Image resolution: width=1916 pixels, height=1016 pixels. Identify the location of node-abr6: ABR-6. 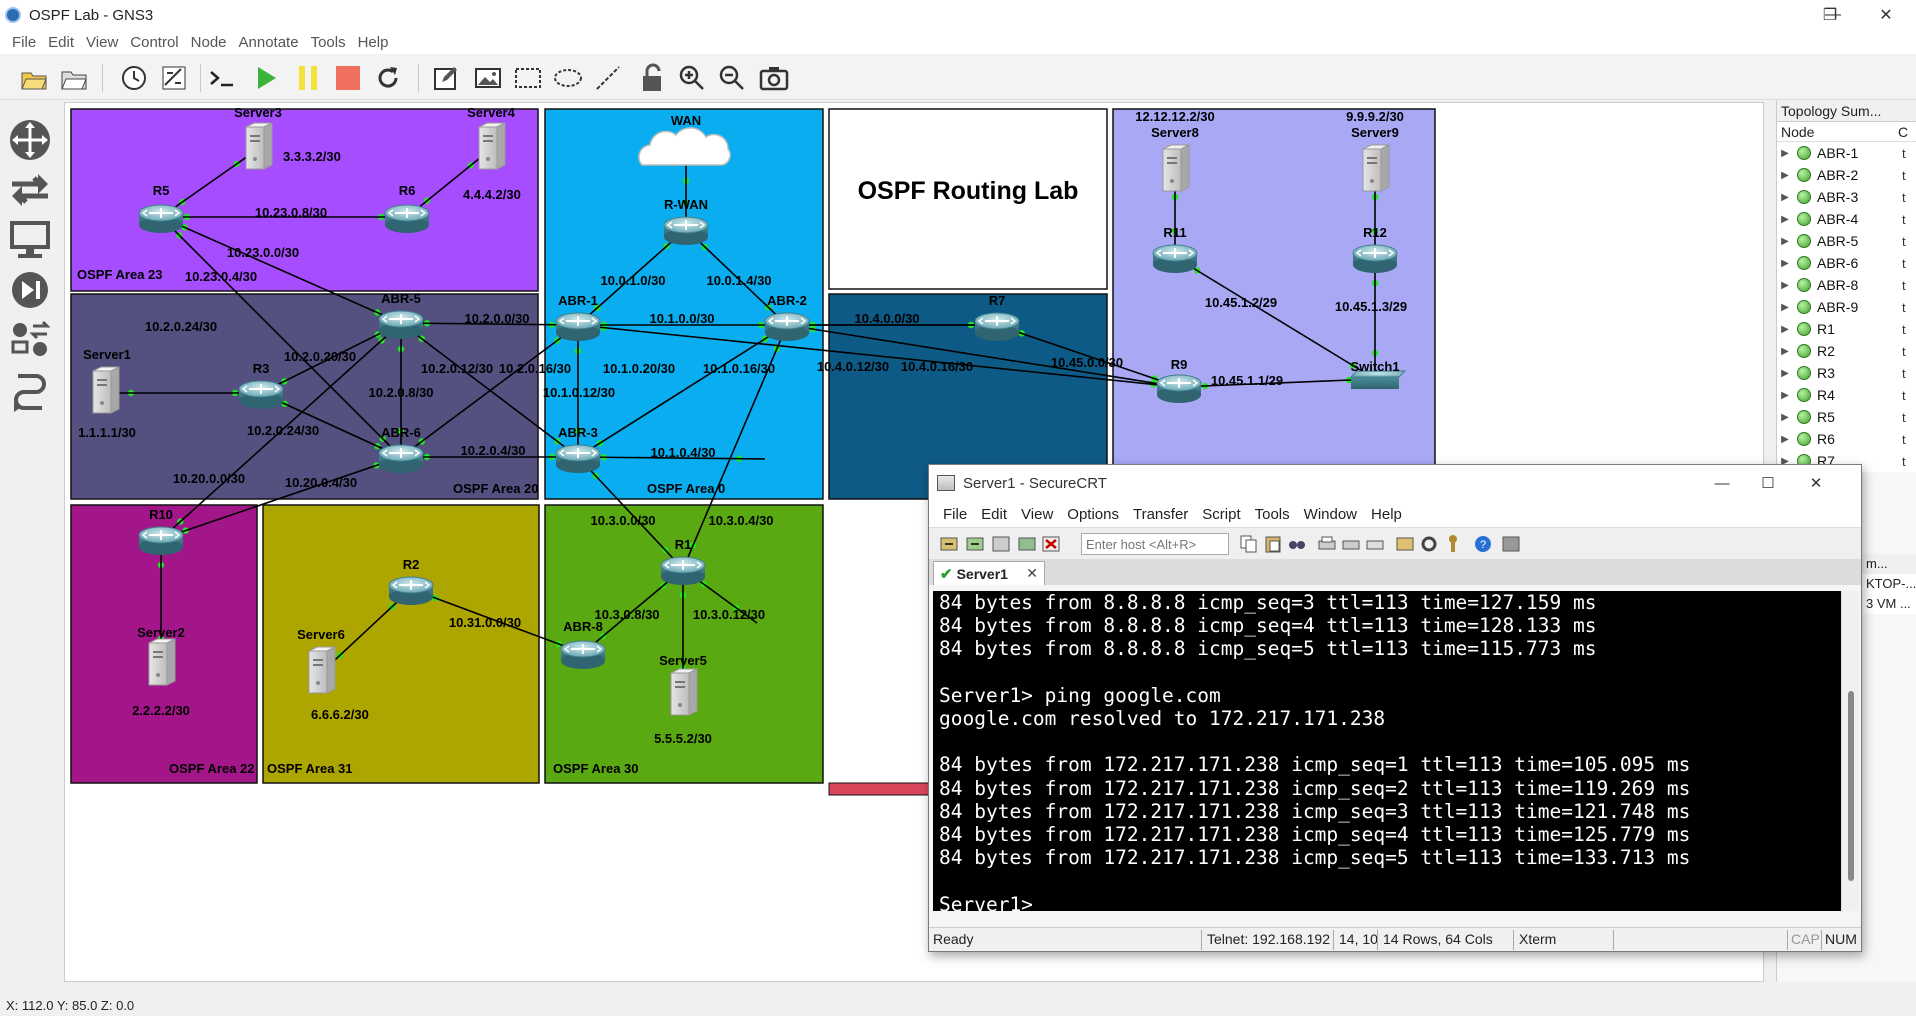
(401, 449).